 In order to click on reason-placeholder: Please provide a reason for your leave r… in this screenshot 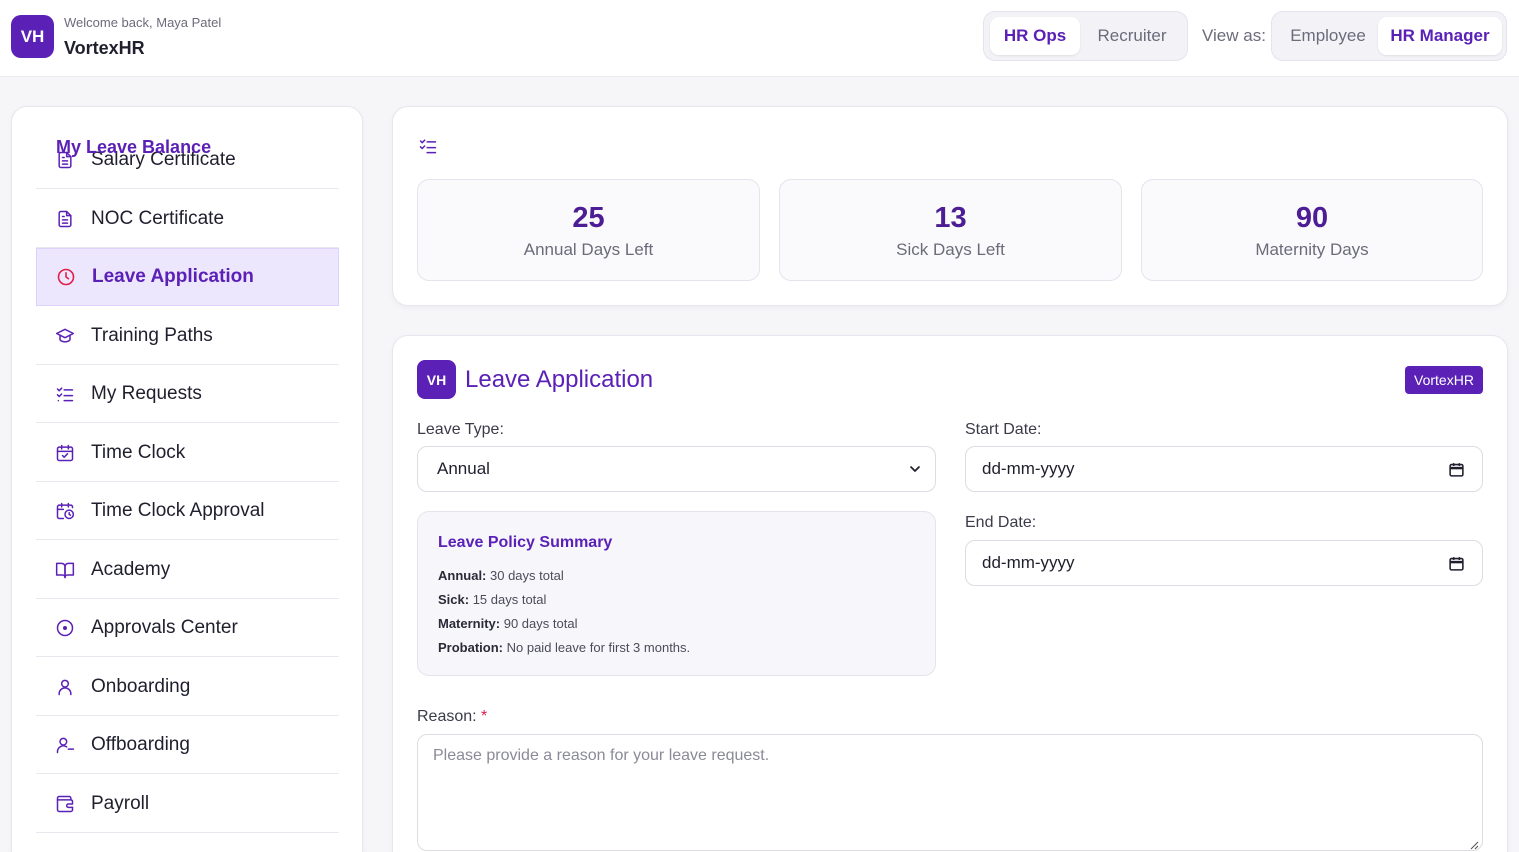, I will do `click(601, 755)`.